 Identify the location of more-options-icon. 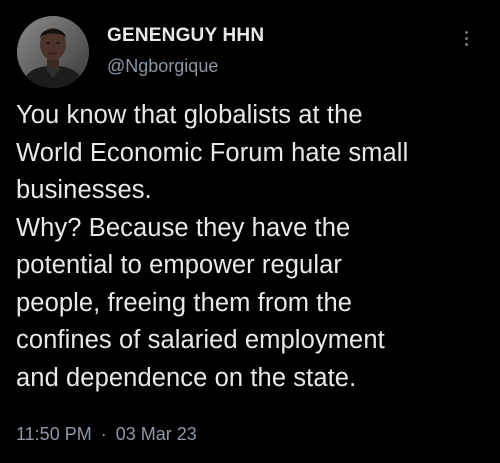
(466, 38).